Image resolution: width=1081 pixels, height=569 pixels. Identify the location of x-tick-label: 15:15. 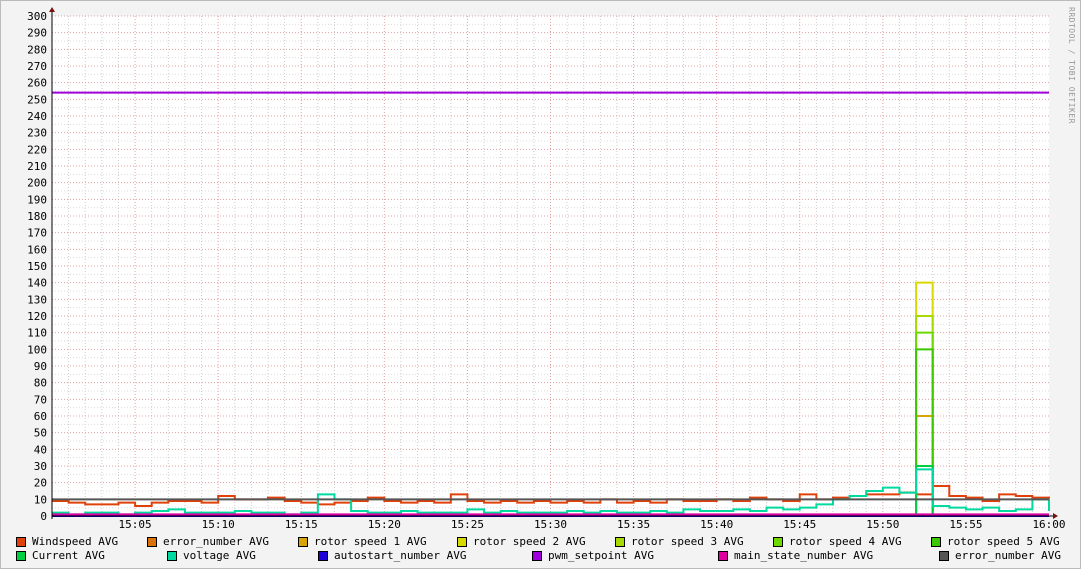
(301, 524).